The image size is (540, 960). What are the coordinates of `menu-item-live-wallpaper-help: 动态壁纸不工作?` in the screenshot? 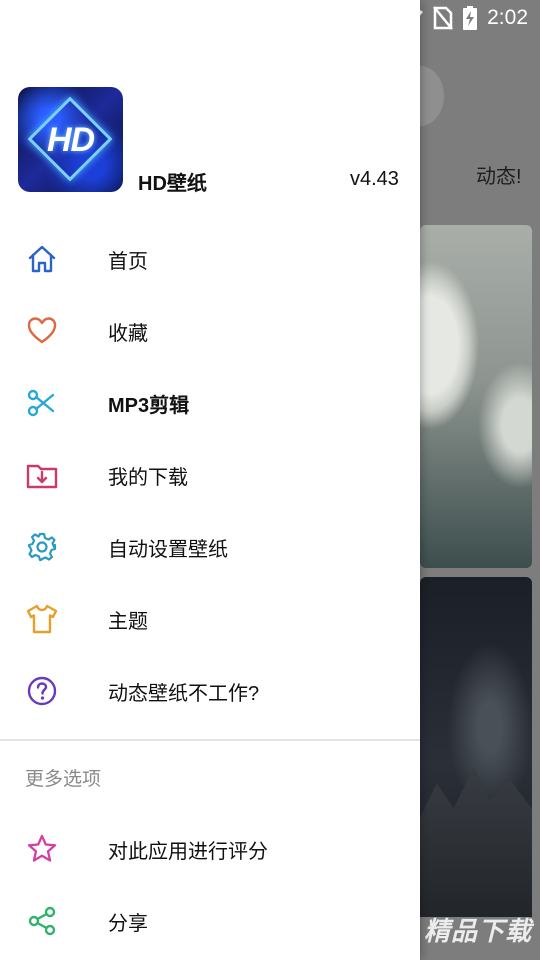 It's located at (210, 691).